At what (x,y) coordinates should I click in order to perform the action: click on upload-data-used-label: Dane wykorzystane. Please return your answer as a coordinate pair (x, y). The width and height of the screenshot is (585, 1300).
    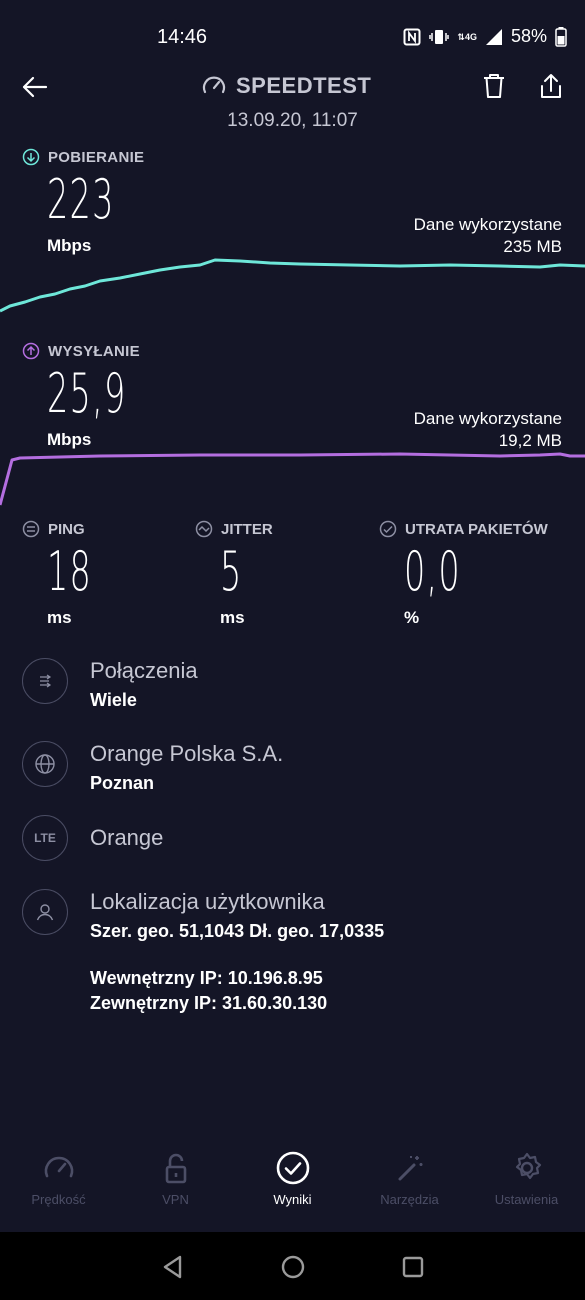
    Looking at the image, I should click on (487, 418).